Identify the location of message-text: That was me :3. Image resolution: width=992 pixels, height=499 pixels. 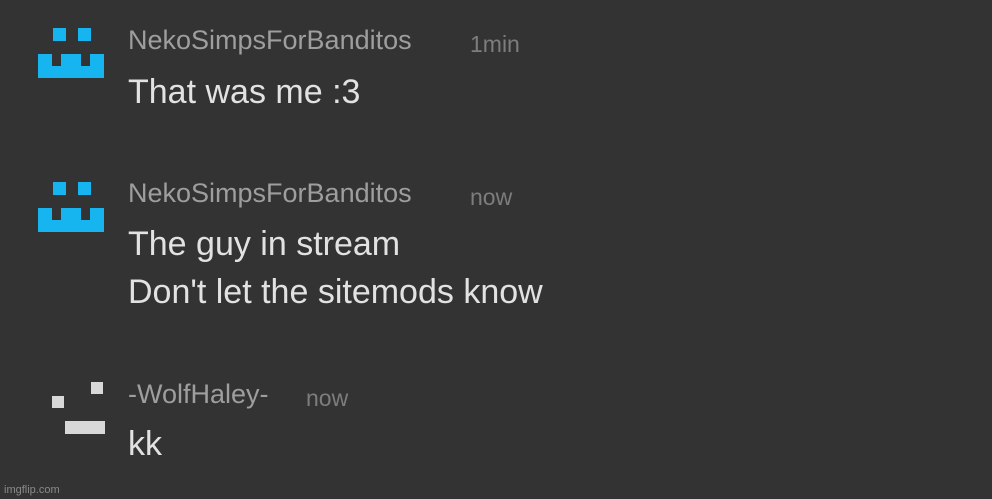
(244, 92).